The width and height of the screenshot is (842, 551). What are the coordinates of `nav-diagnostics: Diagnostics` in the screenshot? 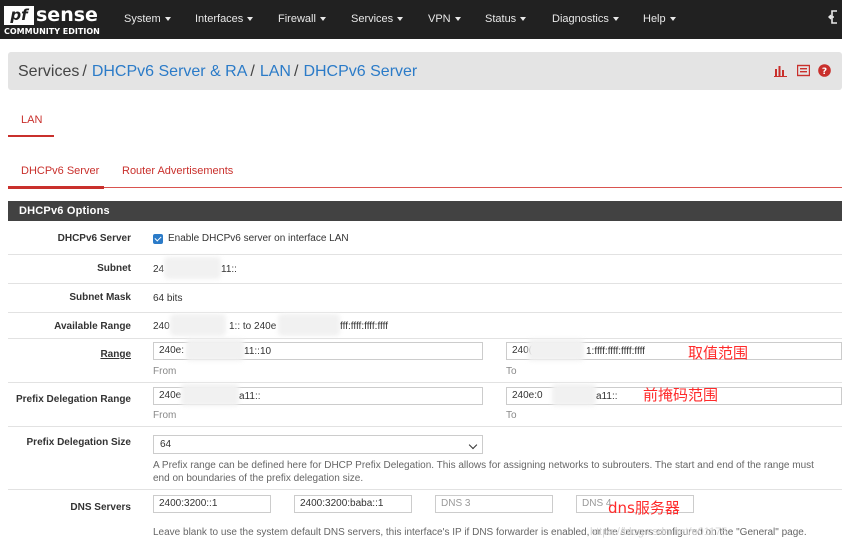 It's located at (585, 19).